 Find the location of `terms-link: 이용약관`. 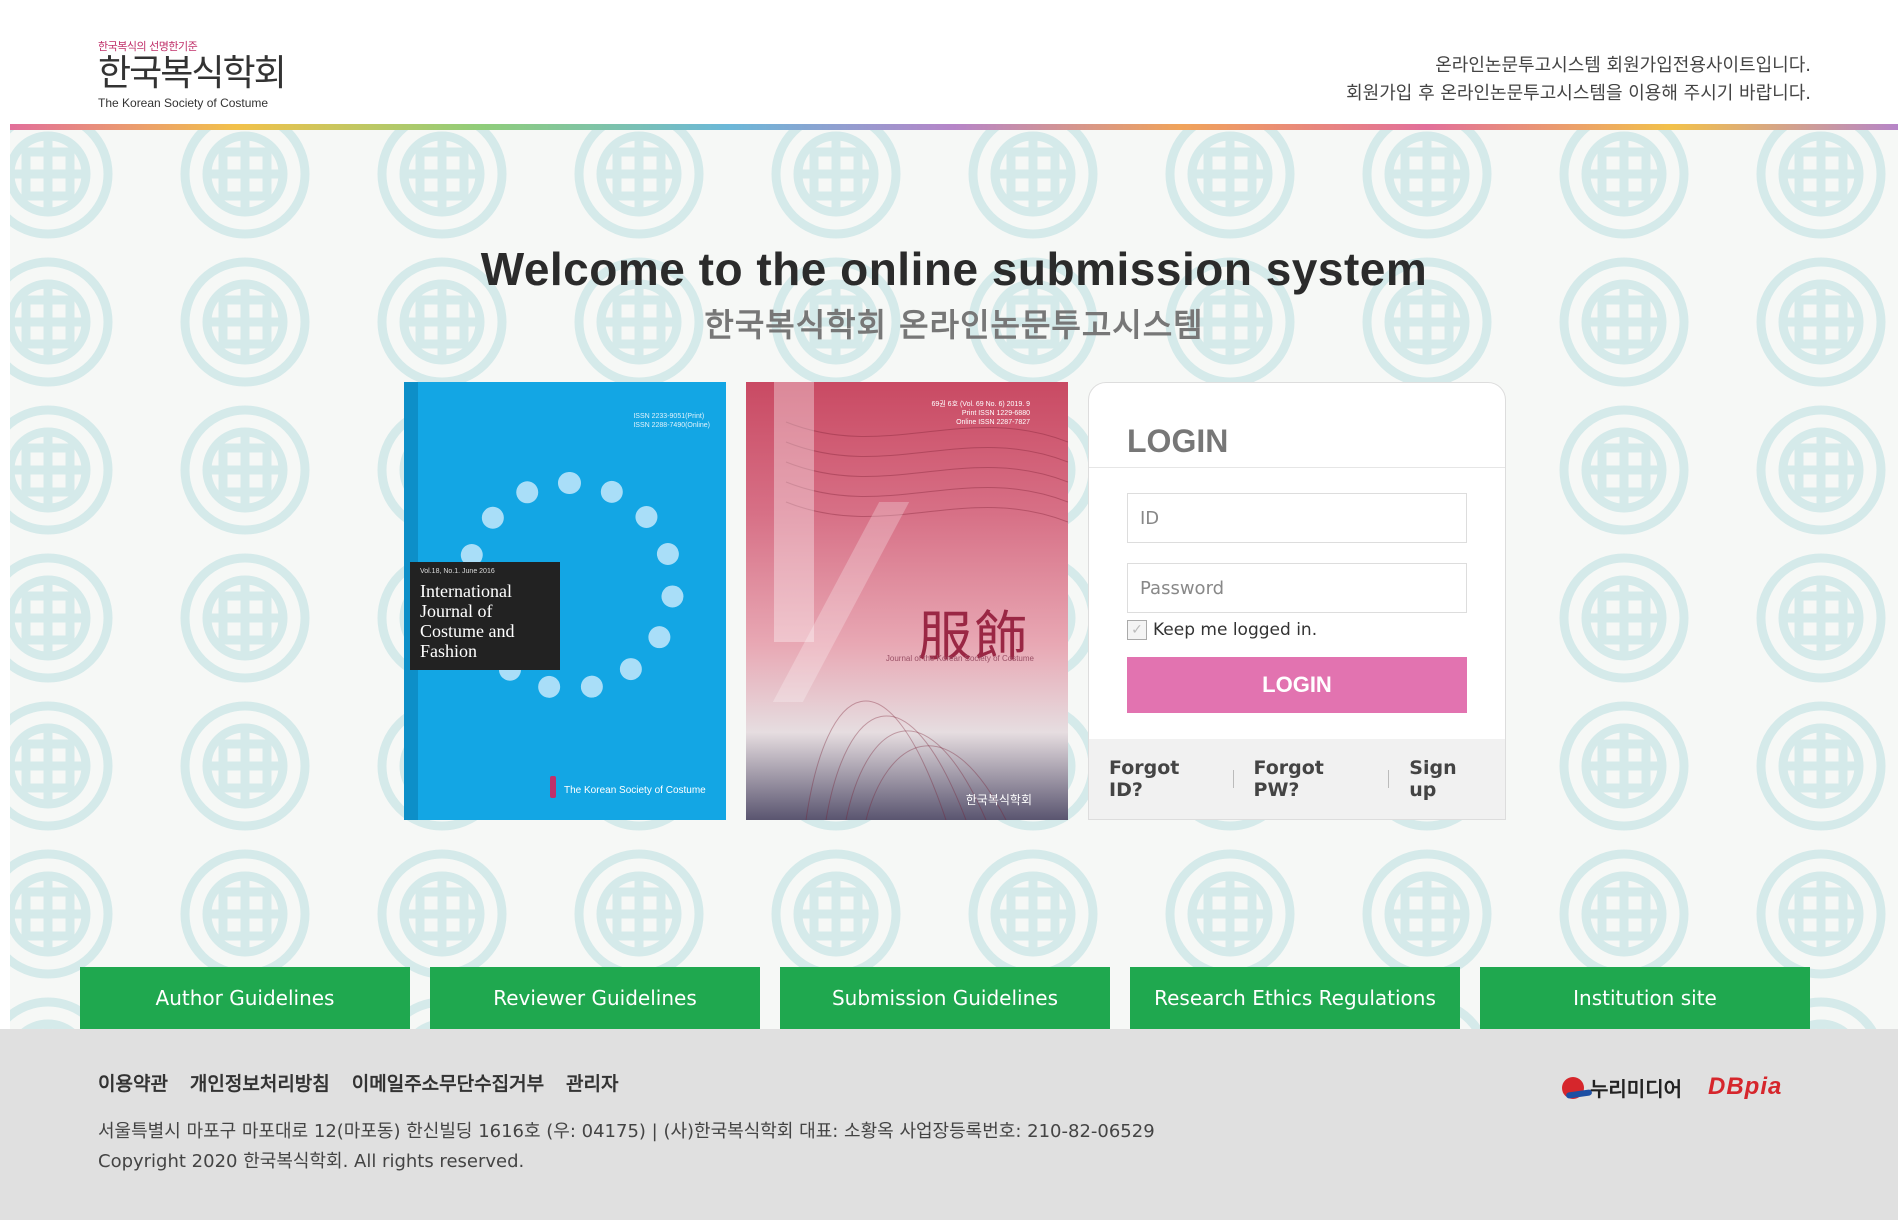

terms-link: 이용약관 is located at coordinates (133, 1082).